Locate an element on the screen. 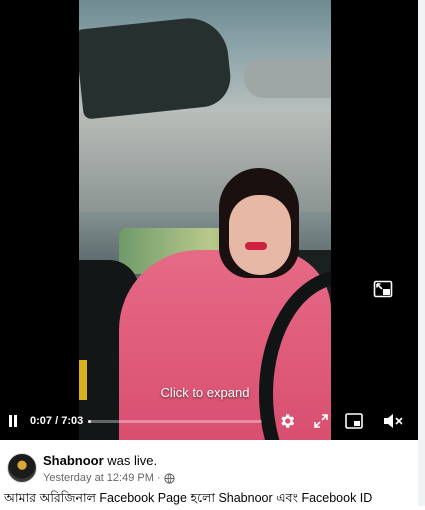  sun-visor is located at coordinates (156, 67).